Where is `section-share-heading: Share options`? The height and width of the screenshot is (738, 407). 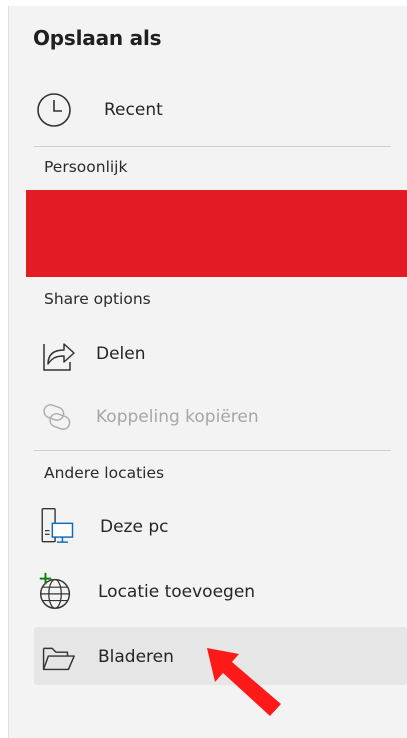
section-share-heading: Share options is located at coordinates (97, 299).